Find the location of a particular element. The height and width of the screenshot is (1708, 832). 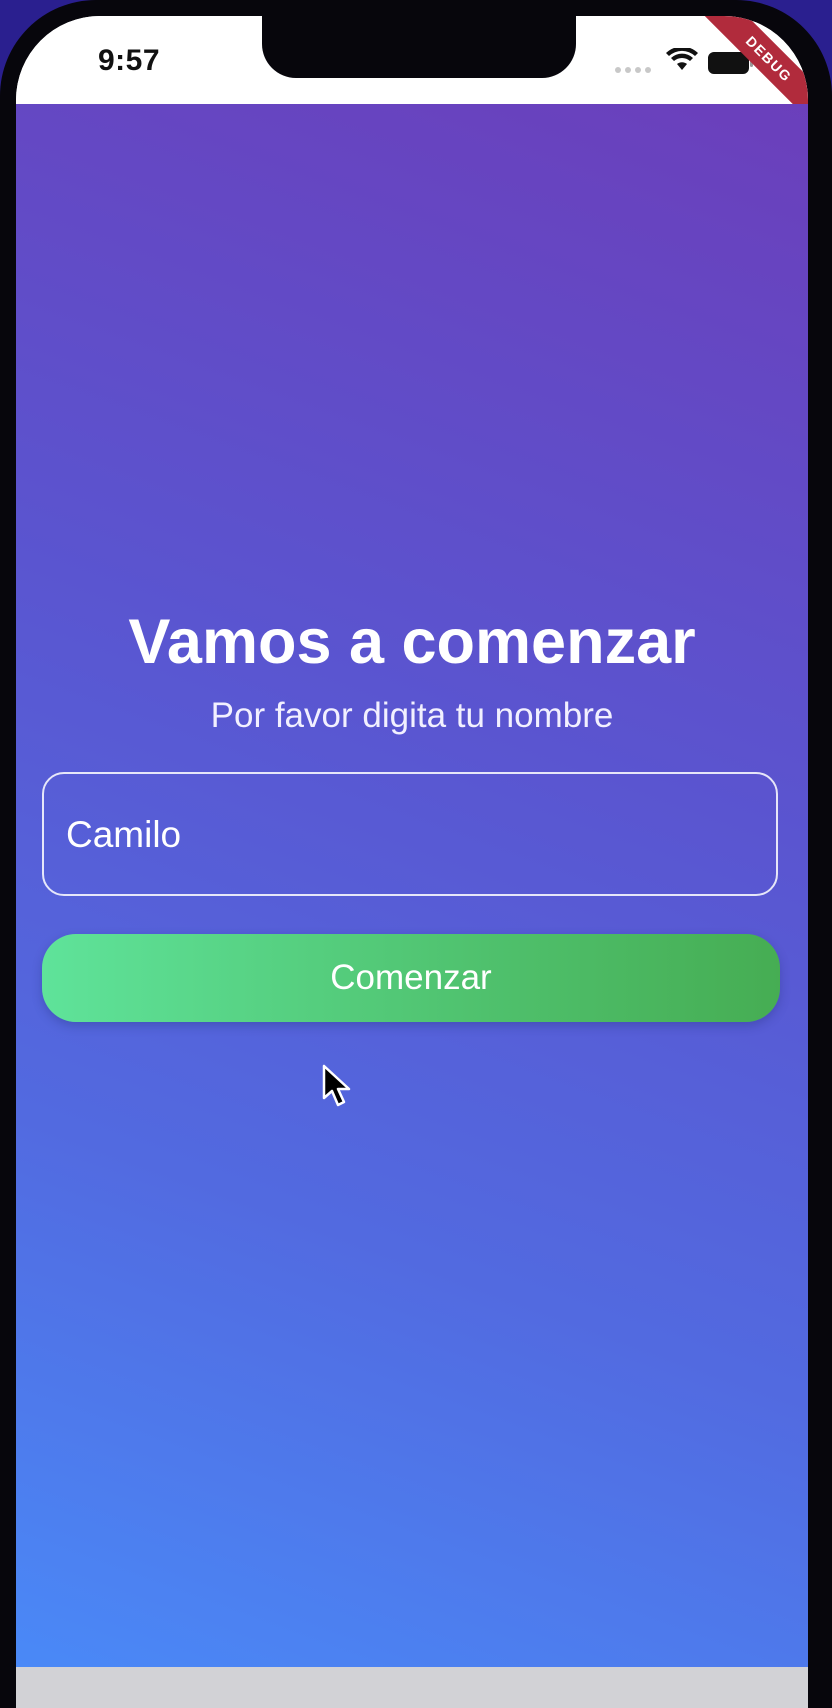

name-input is located at coordinates (411, 835).